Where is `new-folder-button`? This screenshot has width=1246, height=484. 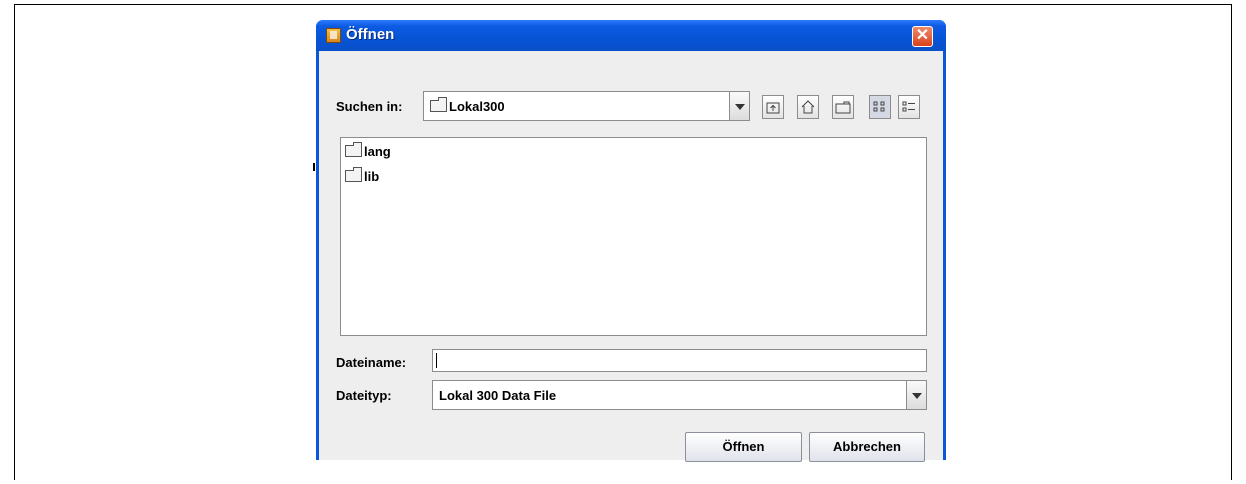 new-folder-button is located at coordinates (843, 107).